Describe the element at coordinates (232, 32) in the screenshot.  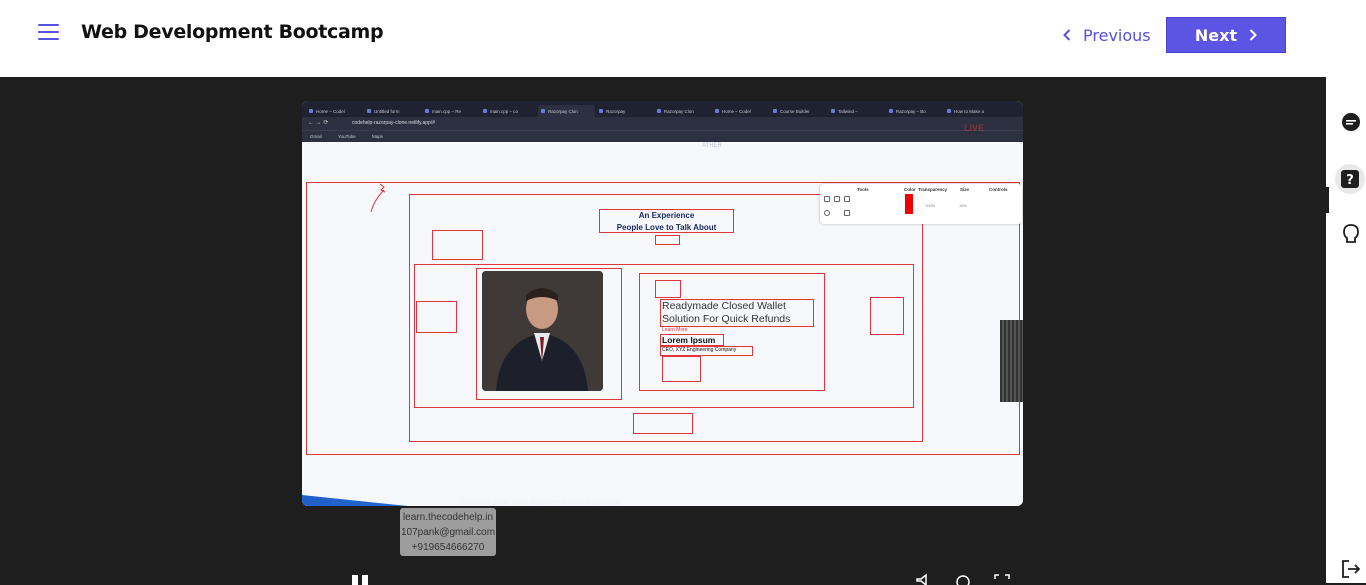
I see `course-title: Web Development Bootcamp` at that location.